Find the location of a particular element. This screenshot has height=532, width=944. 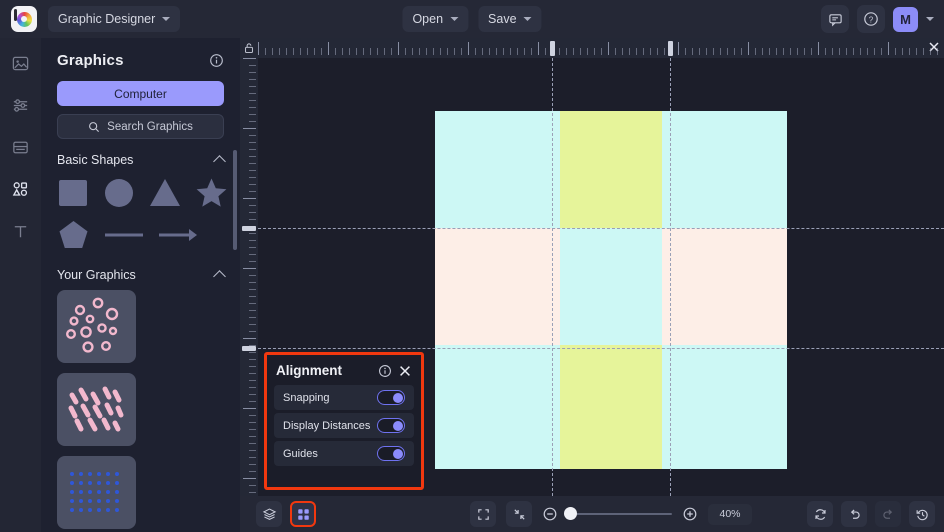

sidebar-item-shapes is located at coordinates (21, 189).